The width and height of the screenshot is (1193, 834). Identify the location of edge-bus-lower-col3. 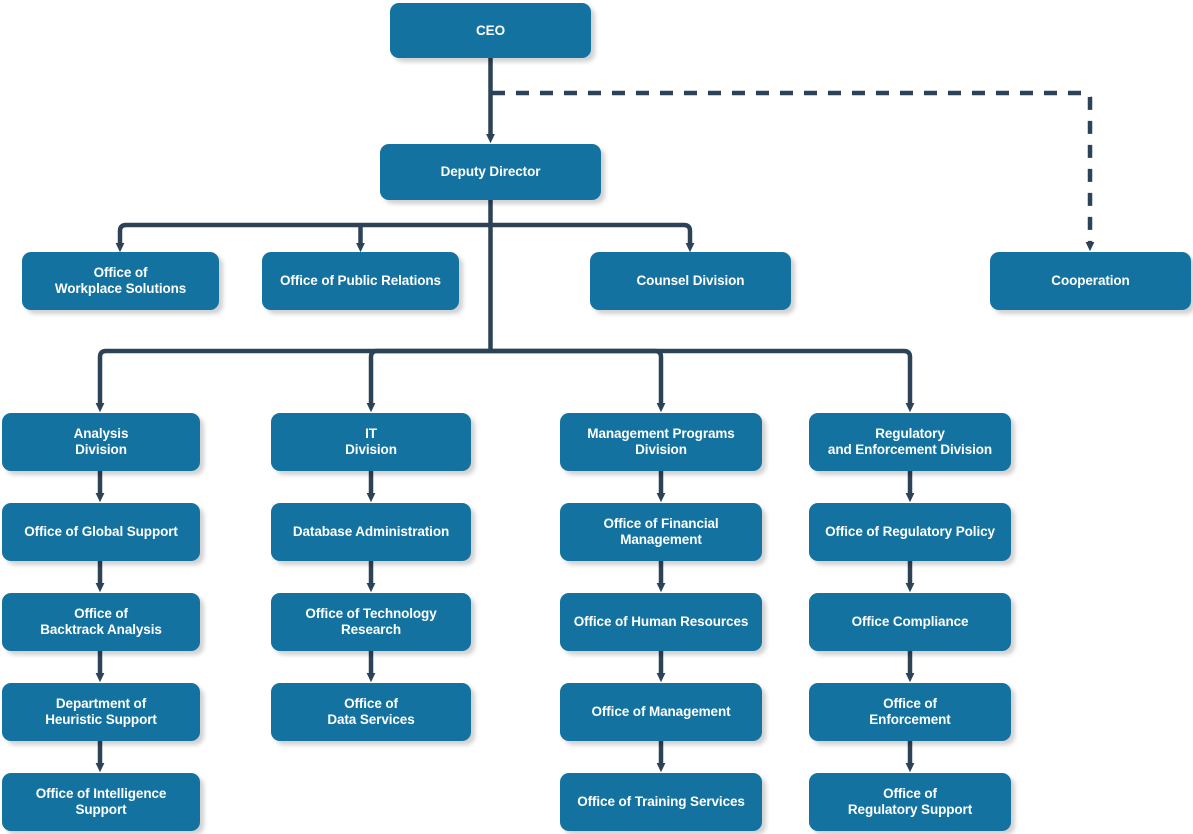
(578, 380).